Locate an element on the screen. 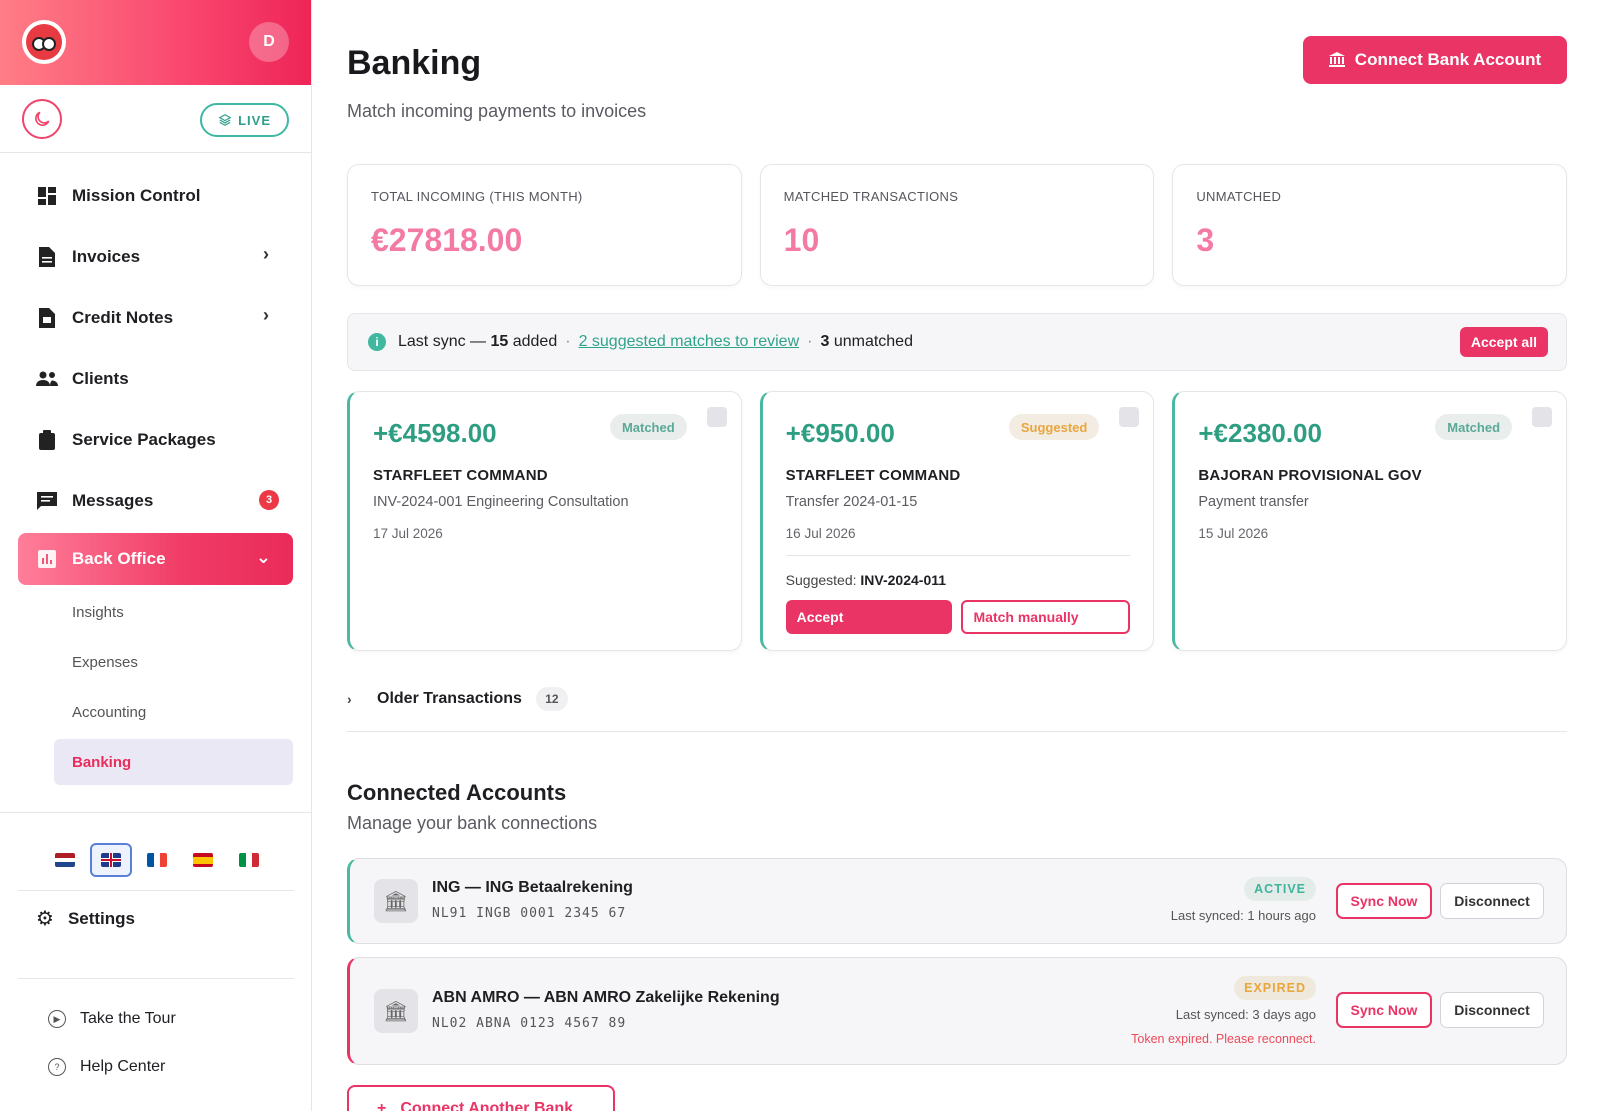 The width and height of the screenshot is (1600, 1111). account-status-badge: ACTIVE is located at coordinates (1280, 889).